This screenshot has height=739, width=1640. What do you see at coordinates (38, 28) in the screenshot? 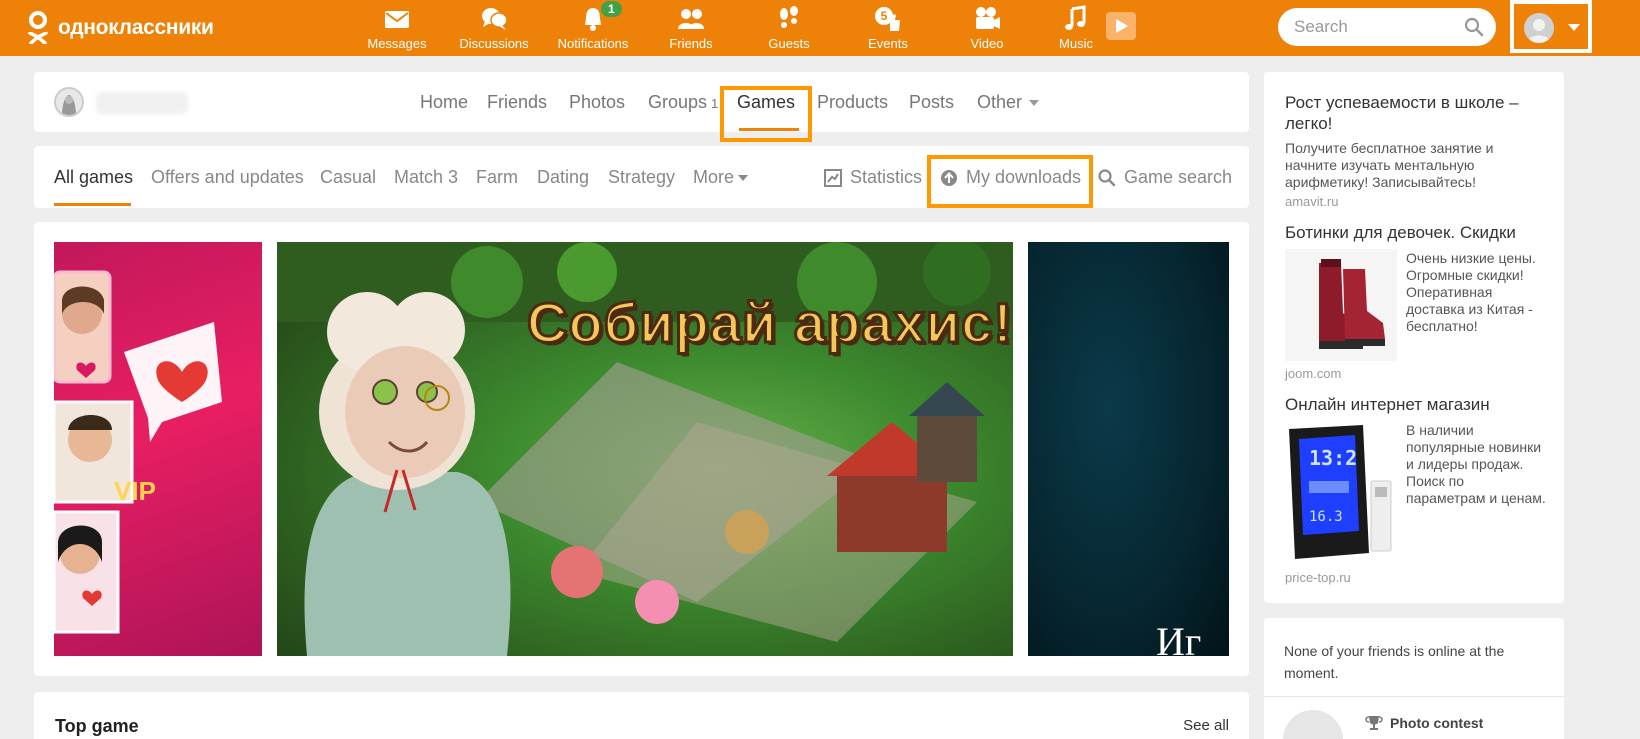
I see `ok-logo-icon` at bounding box center [38, 28].